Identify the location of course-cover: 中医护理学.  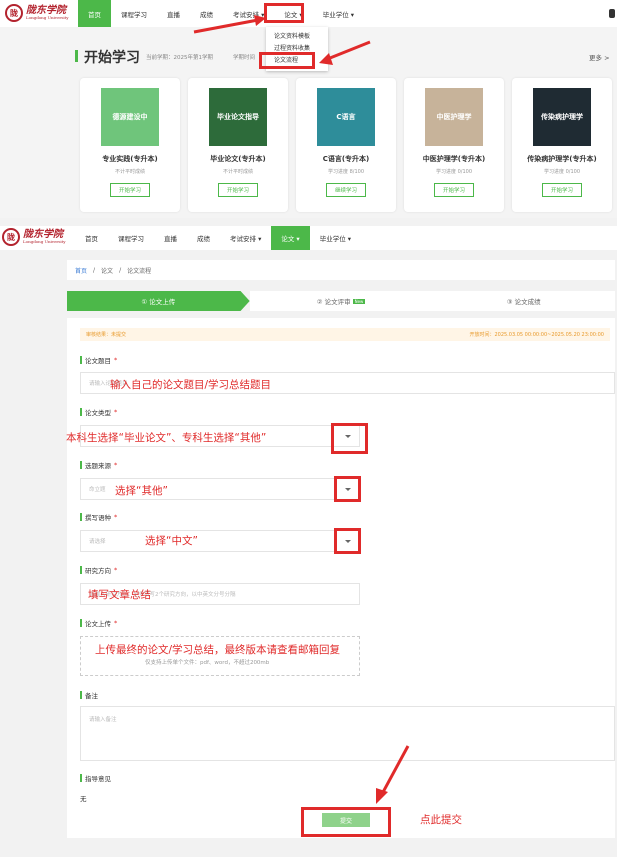
(454, 117).